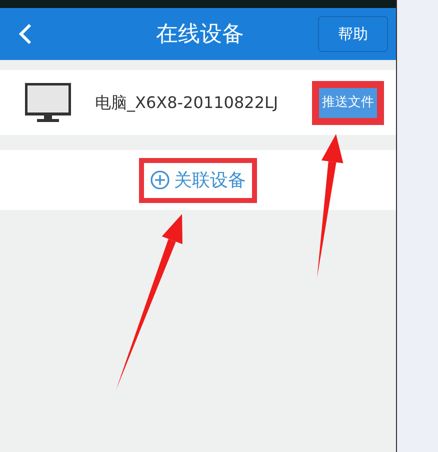  Describe the element at coordinates (186, 103) in the screenshot. I see `device-name: 电脑_X6X8-20110822LJ` at that location.